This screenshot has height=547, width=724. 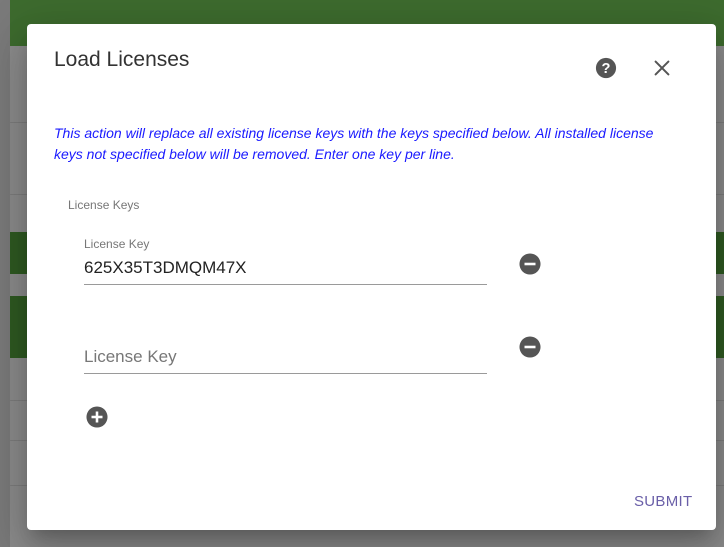 I want to click on license-key-field, so click(x=285, y=350).